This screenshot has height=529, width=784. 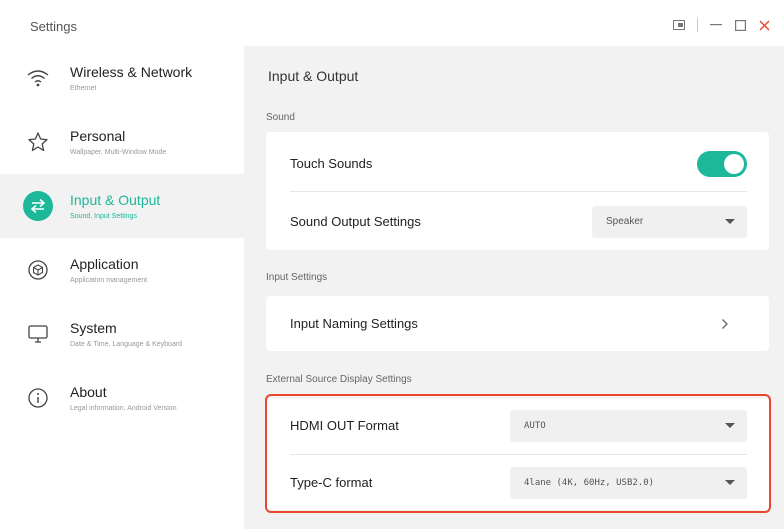 I want to click on touch-sounds-row: Touch Sounds, so click(x=517, y=163).